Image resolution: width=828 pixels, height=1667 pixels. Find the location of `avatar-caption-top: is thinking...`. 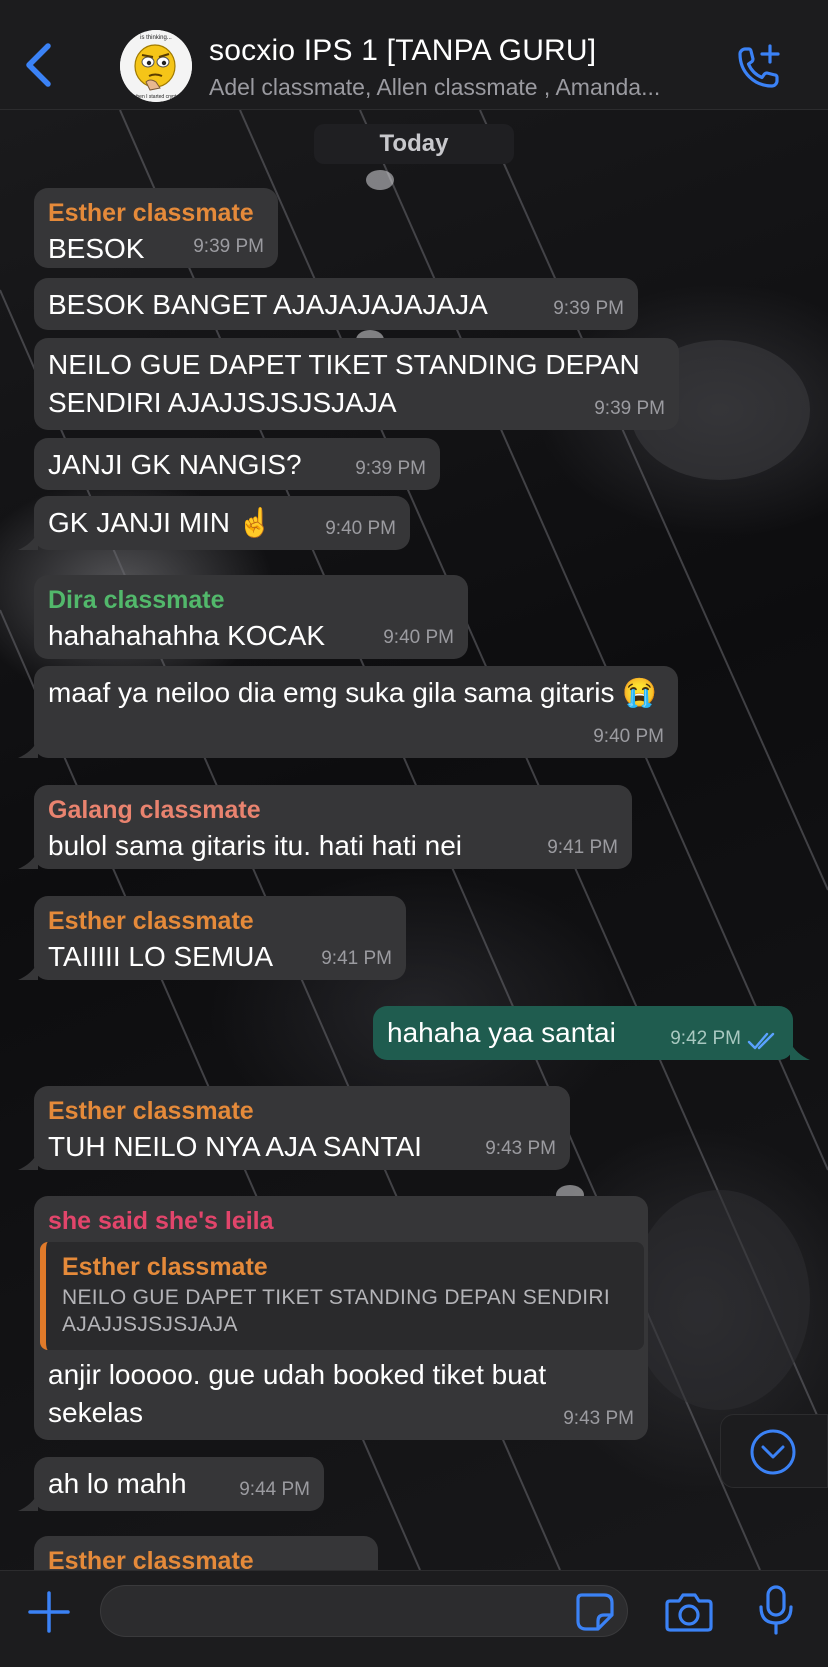

avatar-caption-top: is thinking... is located at coordinates (156, 38).